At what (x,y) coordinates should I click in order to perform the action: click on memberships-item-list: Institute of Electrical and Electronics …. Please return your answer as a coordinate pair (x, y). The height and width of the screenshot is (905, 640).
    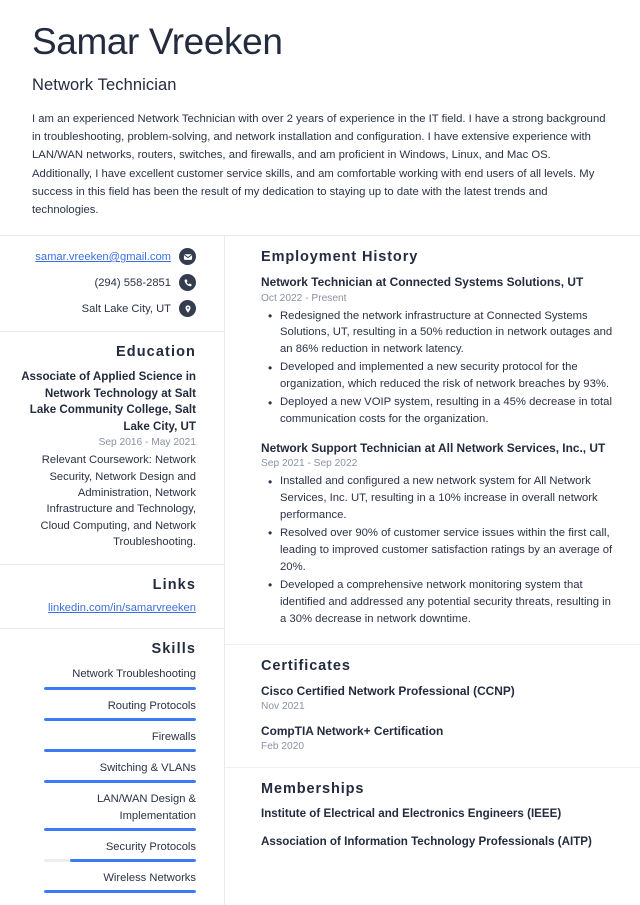
    Looking at the image, I should click on (439, 828).